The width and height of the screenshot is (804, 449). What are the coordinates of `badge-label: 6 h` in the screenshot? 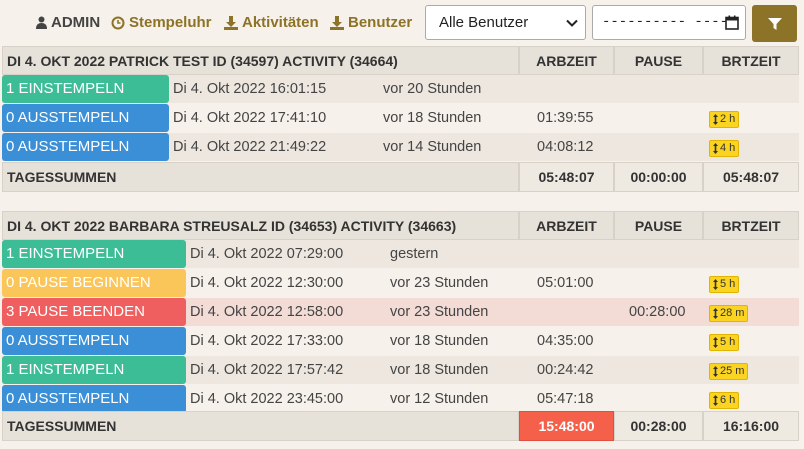 It's located at (728, 400).